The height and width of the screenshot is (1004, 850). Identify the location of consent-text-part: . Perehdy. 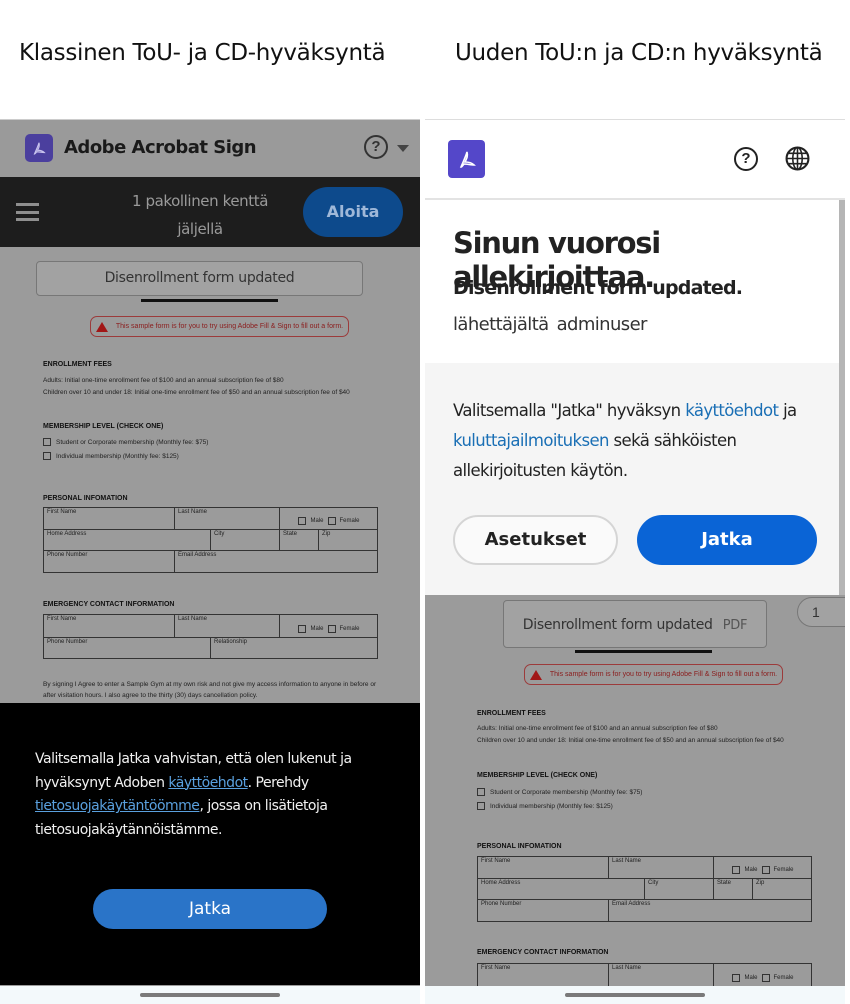
(278, 782).